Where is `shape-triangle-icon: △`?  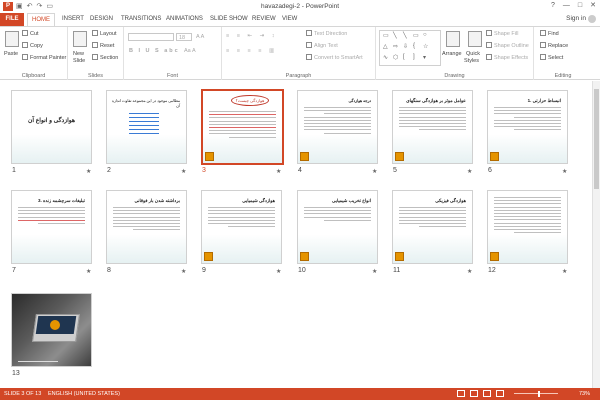 shape-triangle-icon: △ is located at coordinates (385, 46).